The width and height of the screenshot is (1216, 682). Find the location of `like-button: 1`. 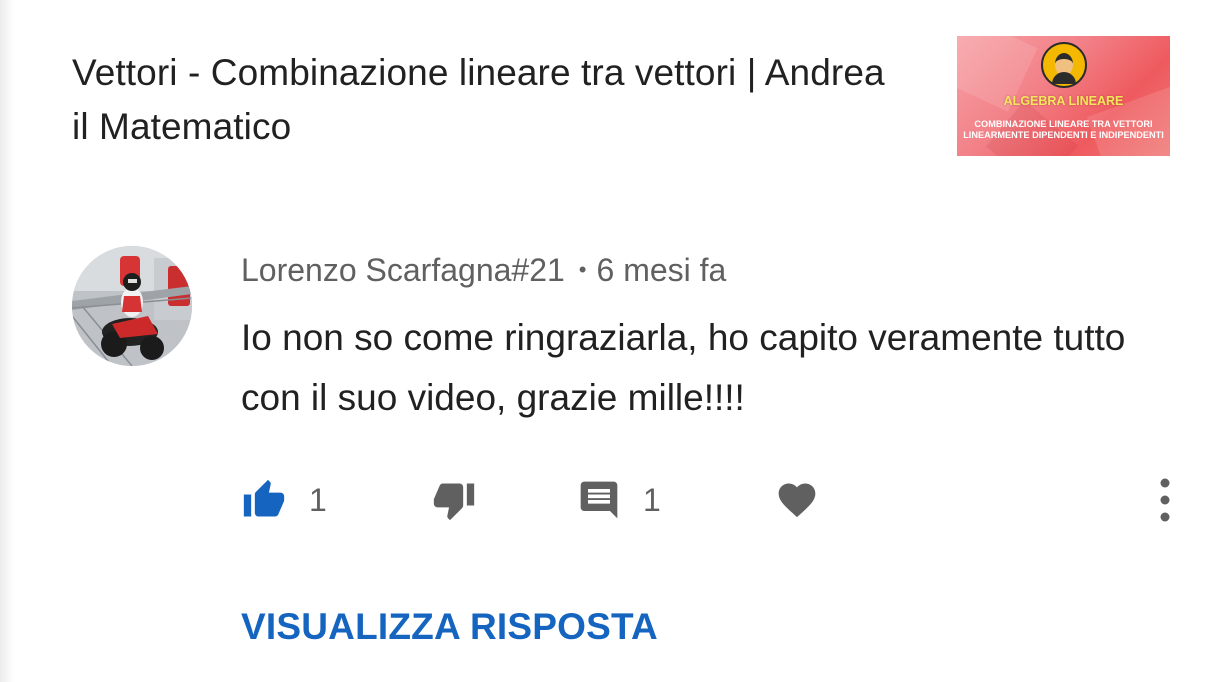

like-button: 1 is located at coordinates (284, 500).